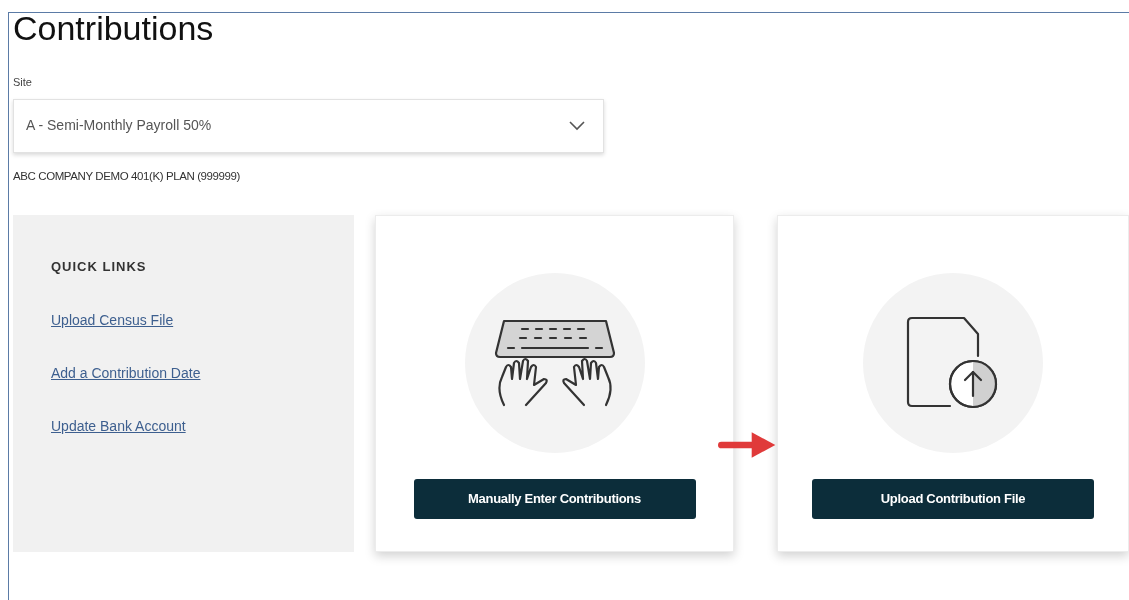 This screenshot has width=1129, height=600. What do you see at coordinates (127, 176) in the screenshot?
I see `plan-name: ABC COMPANY DEMO 401(K) PLAN (999999)` at bounding box center [127, 176].